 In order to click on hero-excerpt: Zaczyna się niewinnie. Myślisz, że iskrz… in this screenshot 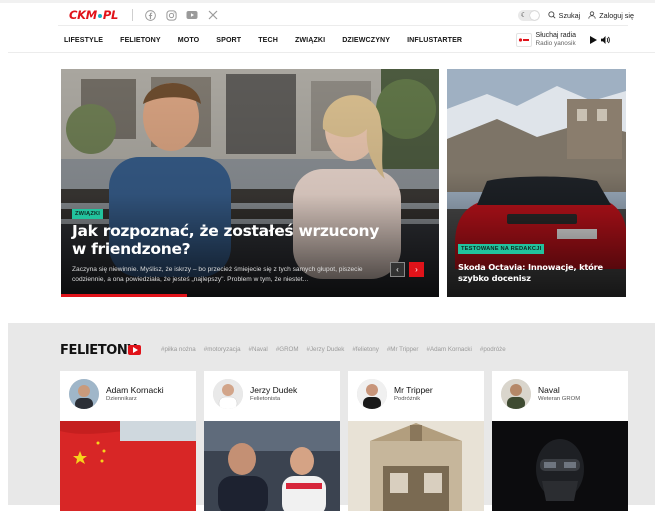, I will do `click(217, 274)`.